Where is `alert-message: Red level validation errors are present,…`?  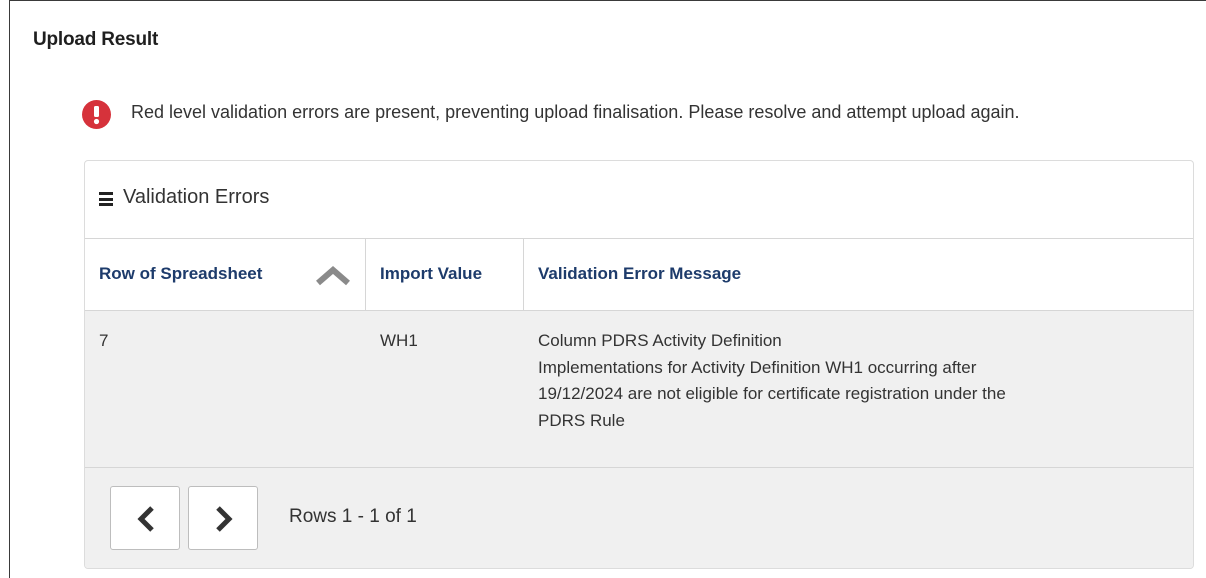
alert-message: Red level validation errors are present,… is located at coordinates (575, 112).